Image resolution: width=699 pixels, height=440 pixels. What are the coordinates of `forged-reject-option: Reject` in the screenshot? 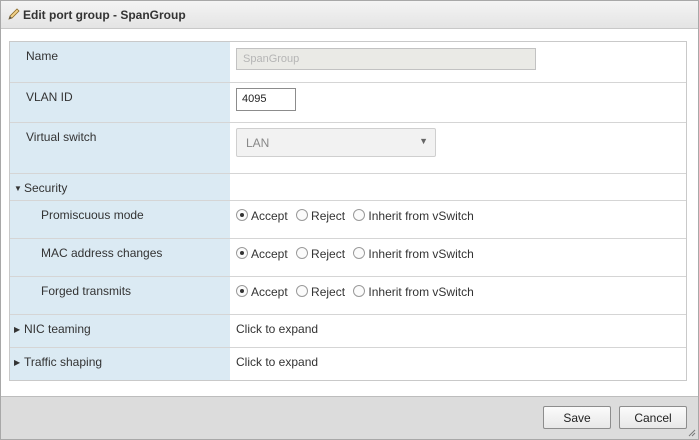 It's located at (320, 292).